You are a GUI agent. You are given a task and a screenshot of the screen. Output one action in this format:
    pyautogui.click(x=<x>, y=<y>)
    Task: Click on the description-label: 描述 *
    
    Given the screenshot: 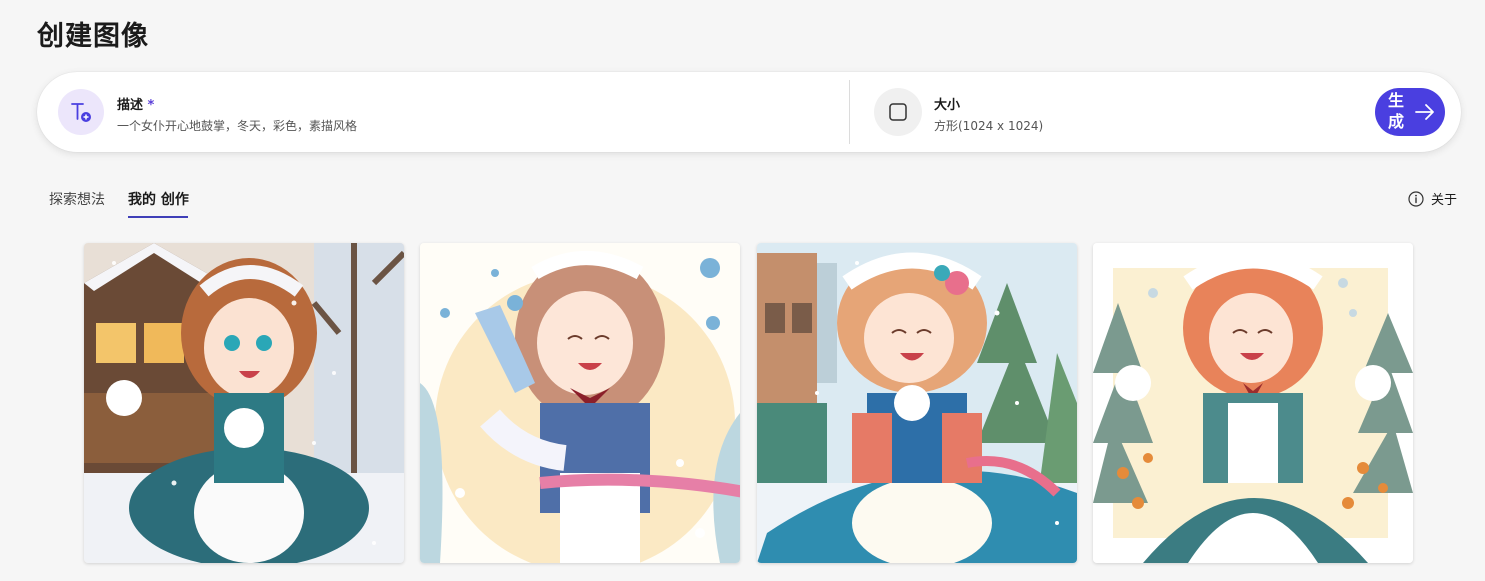 What is the action you would take?
    pyautogui.click(x=136, y=105)
    